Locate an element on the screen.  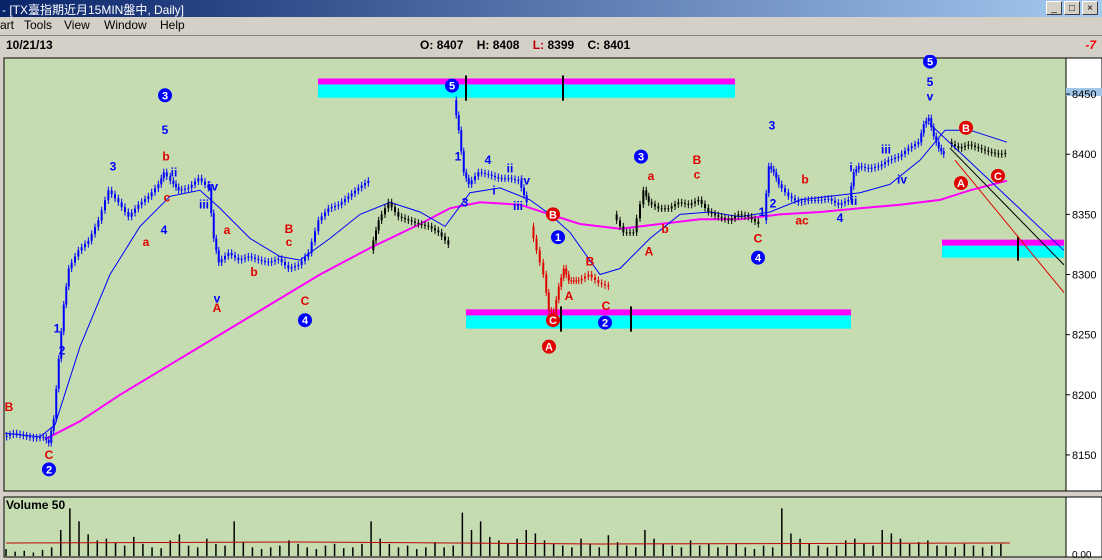
wave-label: A is located at coordinates (649, 252).